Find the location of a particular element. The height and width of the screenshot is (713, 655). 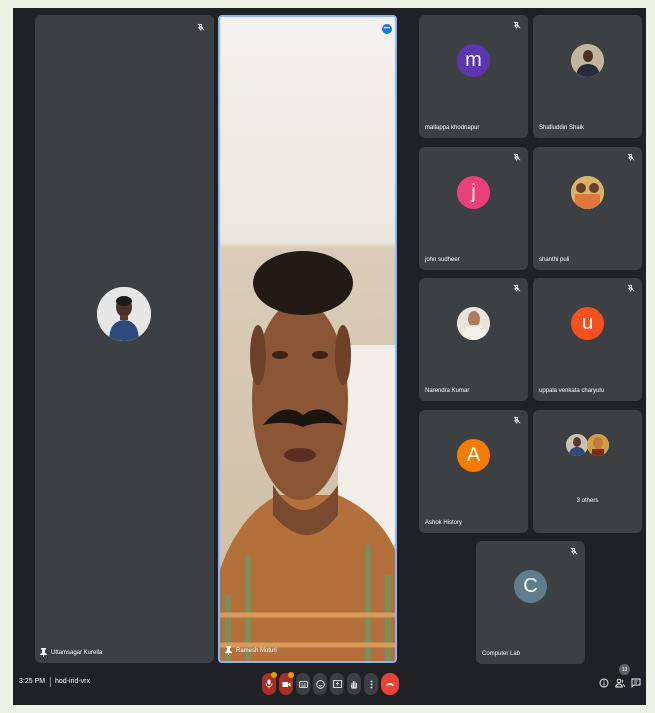

meeting-time: 3:25 PM is located at coordinates (32, 681).